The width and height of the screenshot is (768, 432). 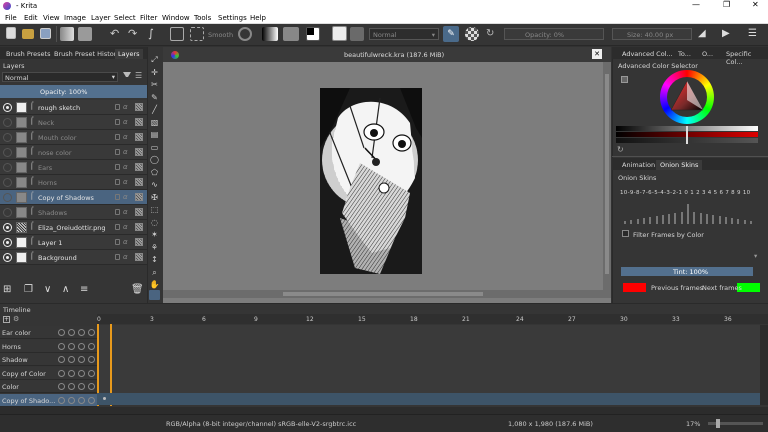 What do you see at coordinates (177, 34) in the screenshot?
I see `mirror-tool-icon` at bounding box center [177, 34].